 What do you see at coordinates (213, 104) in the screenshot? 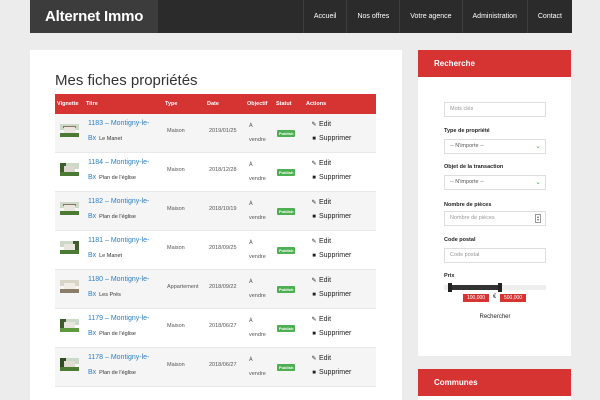
I see `header-date: Date` at bounding box center [213, 104].